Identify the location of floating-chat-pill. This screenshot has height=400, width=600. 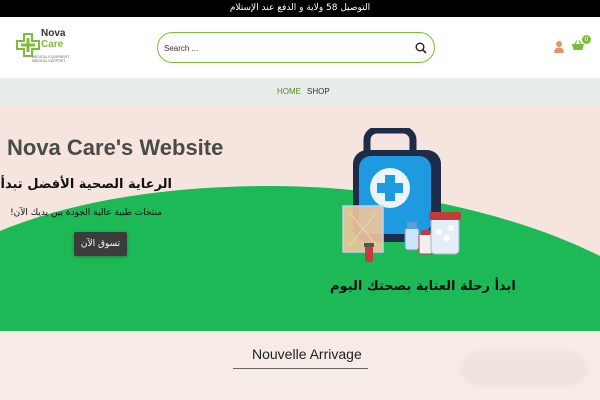
(524, 369).